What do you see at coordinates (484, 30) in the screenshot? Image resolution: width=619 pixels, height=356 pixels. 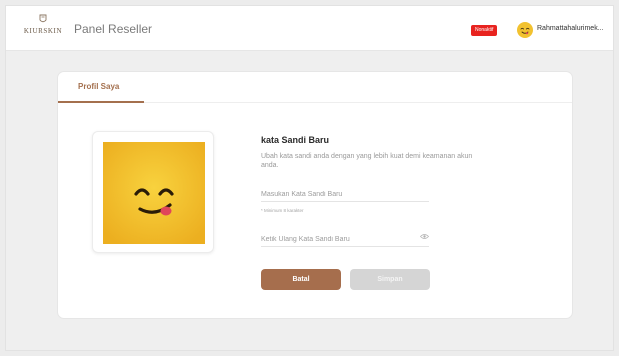 I see `status-badge: Nonaktif` at bounding box center [484, 30].